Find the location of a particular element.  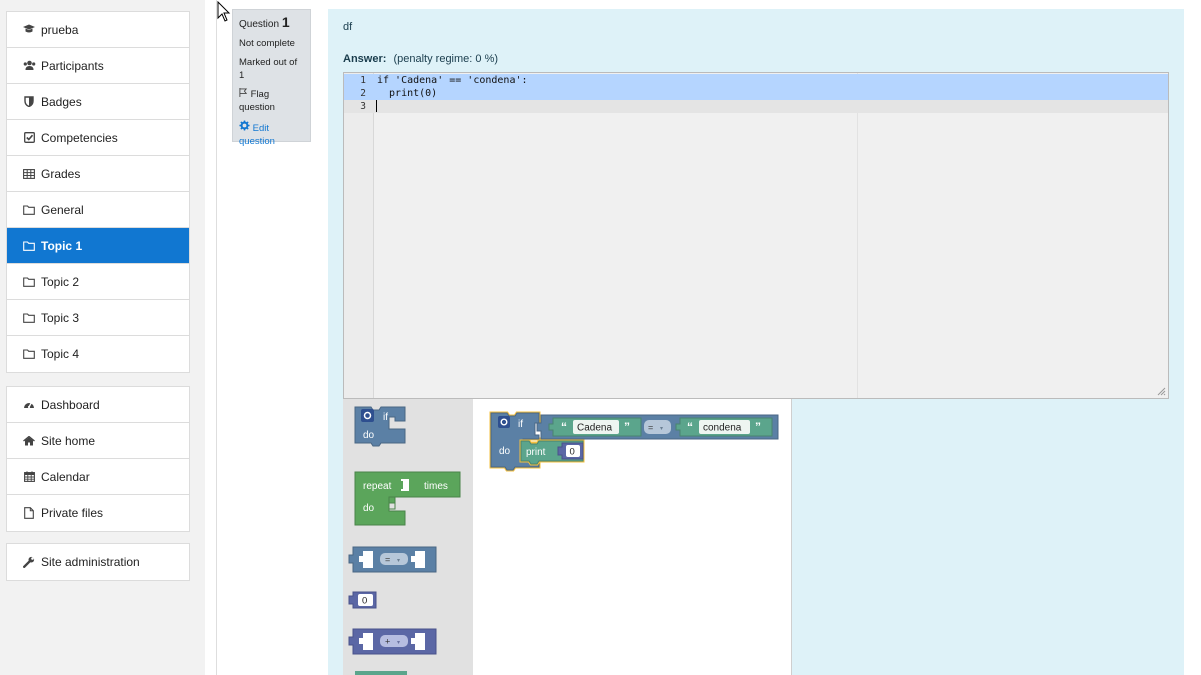

toolbox-number-block: 0 is located at coordinates (362, 600).